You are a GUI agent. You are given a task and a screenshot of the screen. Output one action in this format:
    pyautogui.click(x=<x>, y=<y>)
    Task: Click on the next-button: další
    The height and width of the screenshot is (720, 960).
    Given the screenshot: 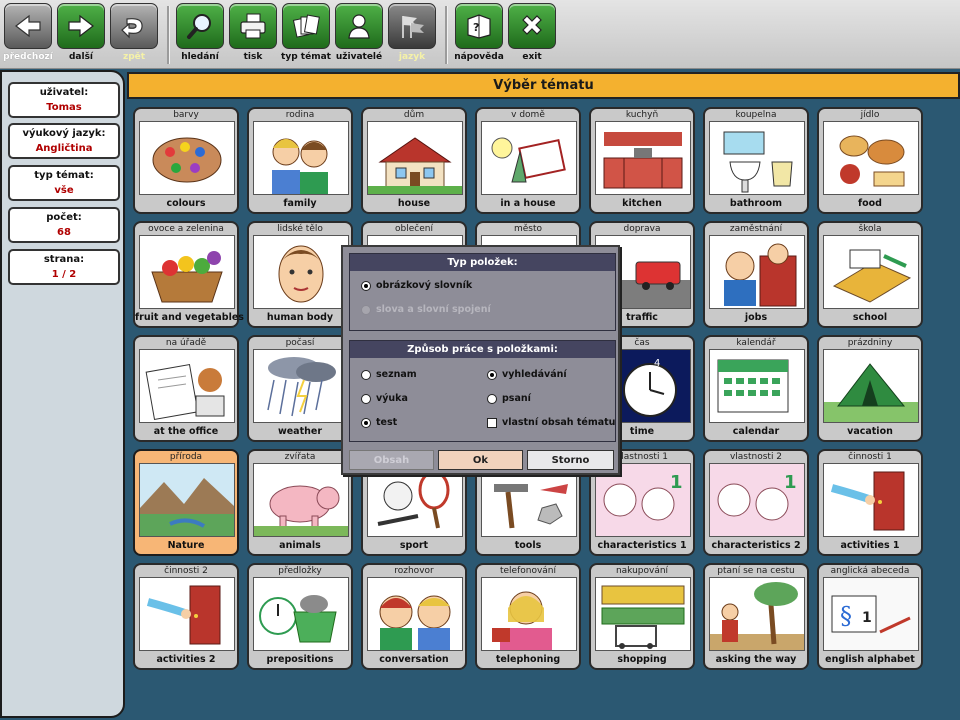 What is the action you would take?
    pyautogui.click(x=81, y=34)
    